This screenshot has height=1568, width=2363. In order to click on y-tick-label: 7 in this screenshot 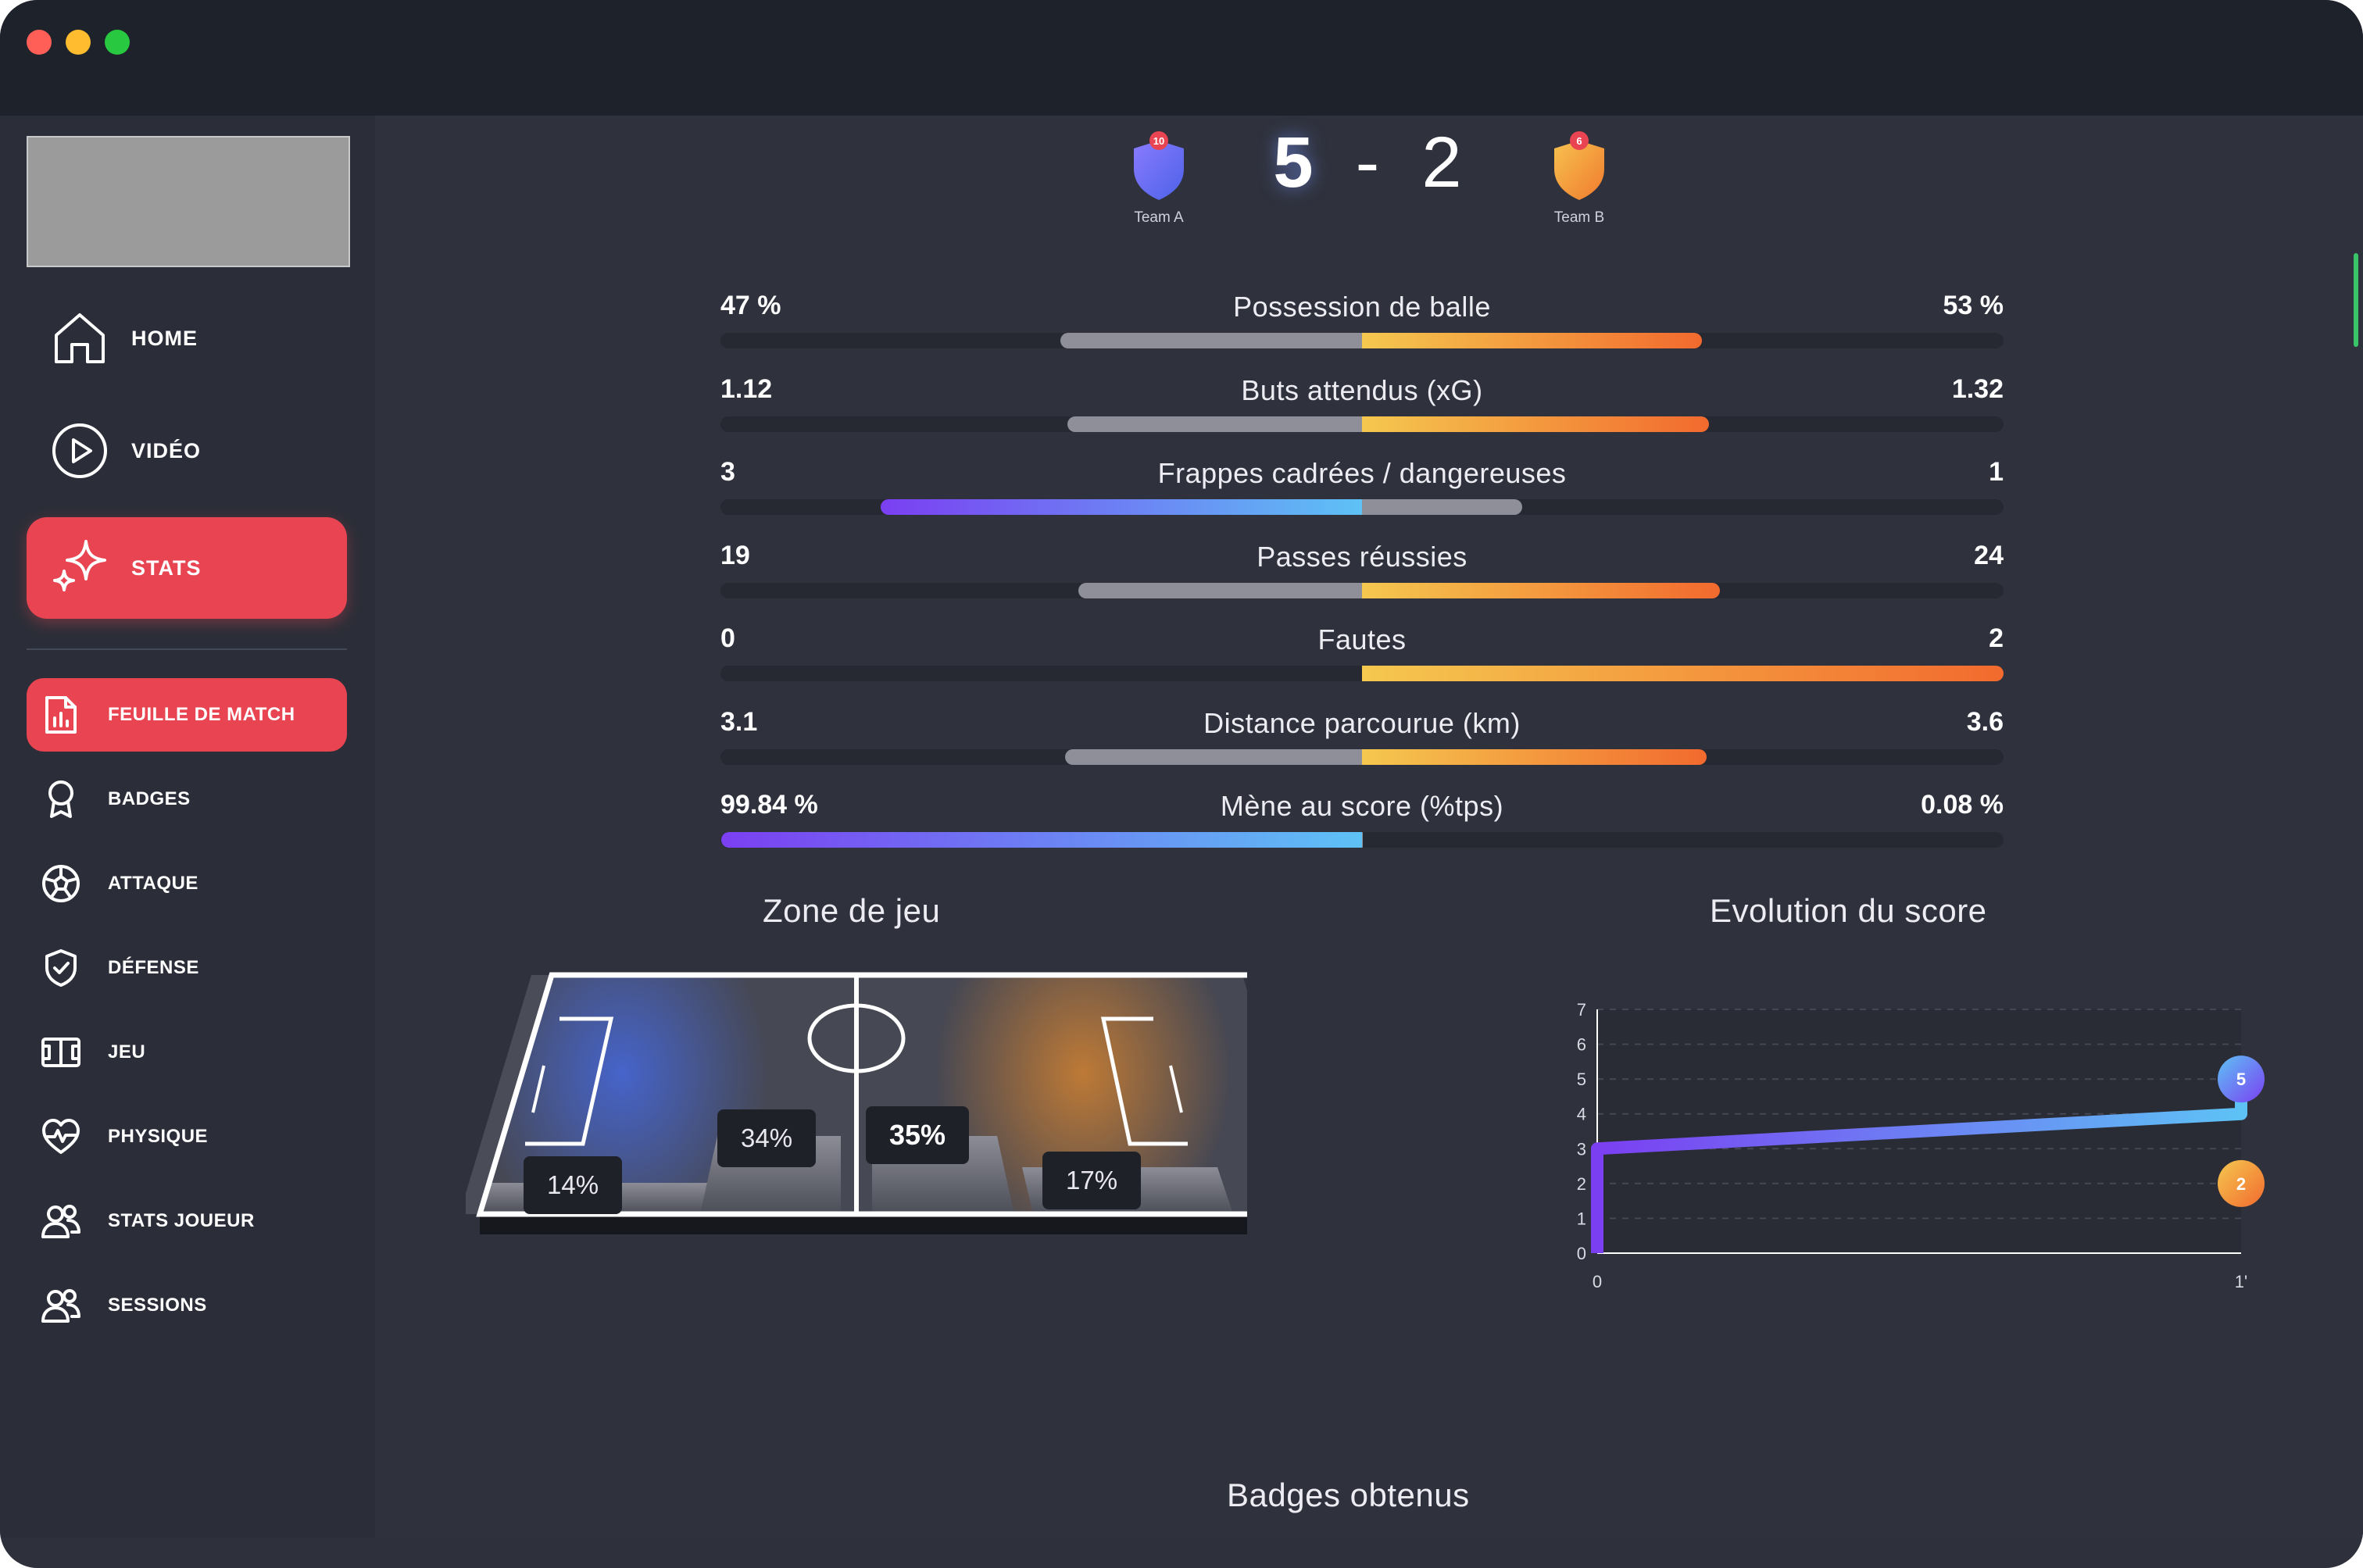, I will do `click(1581, 1010)`.